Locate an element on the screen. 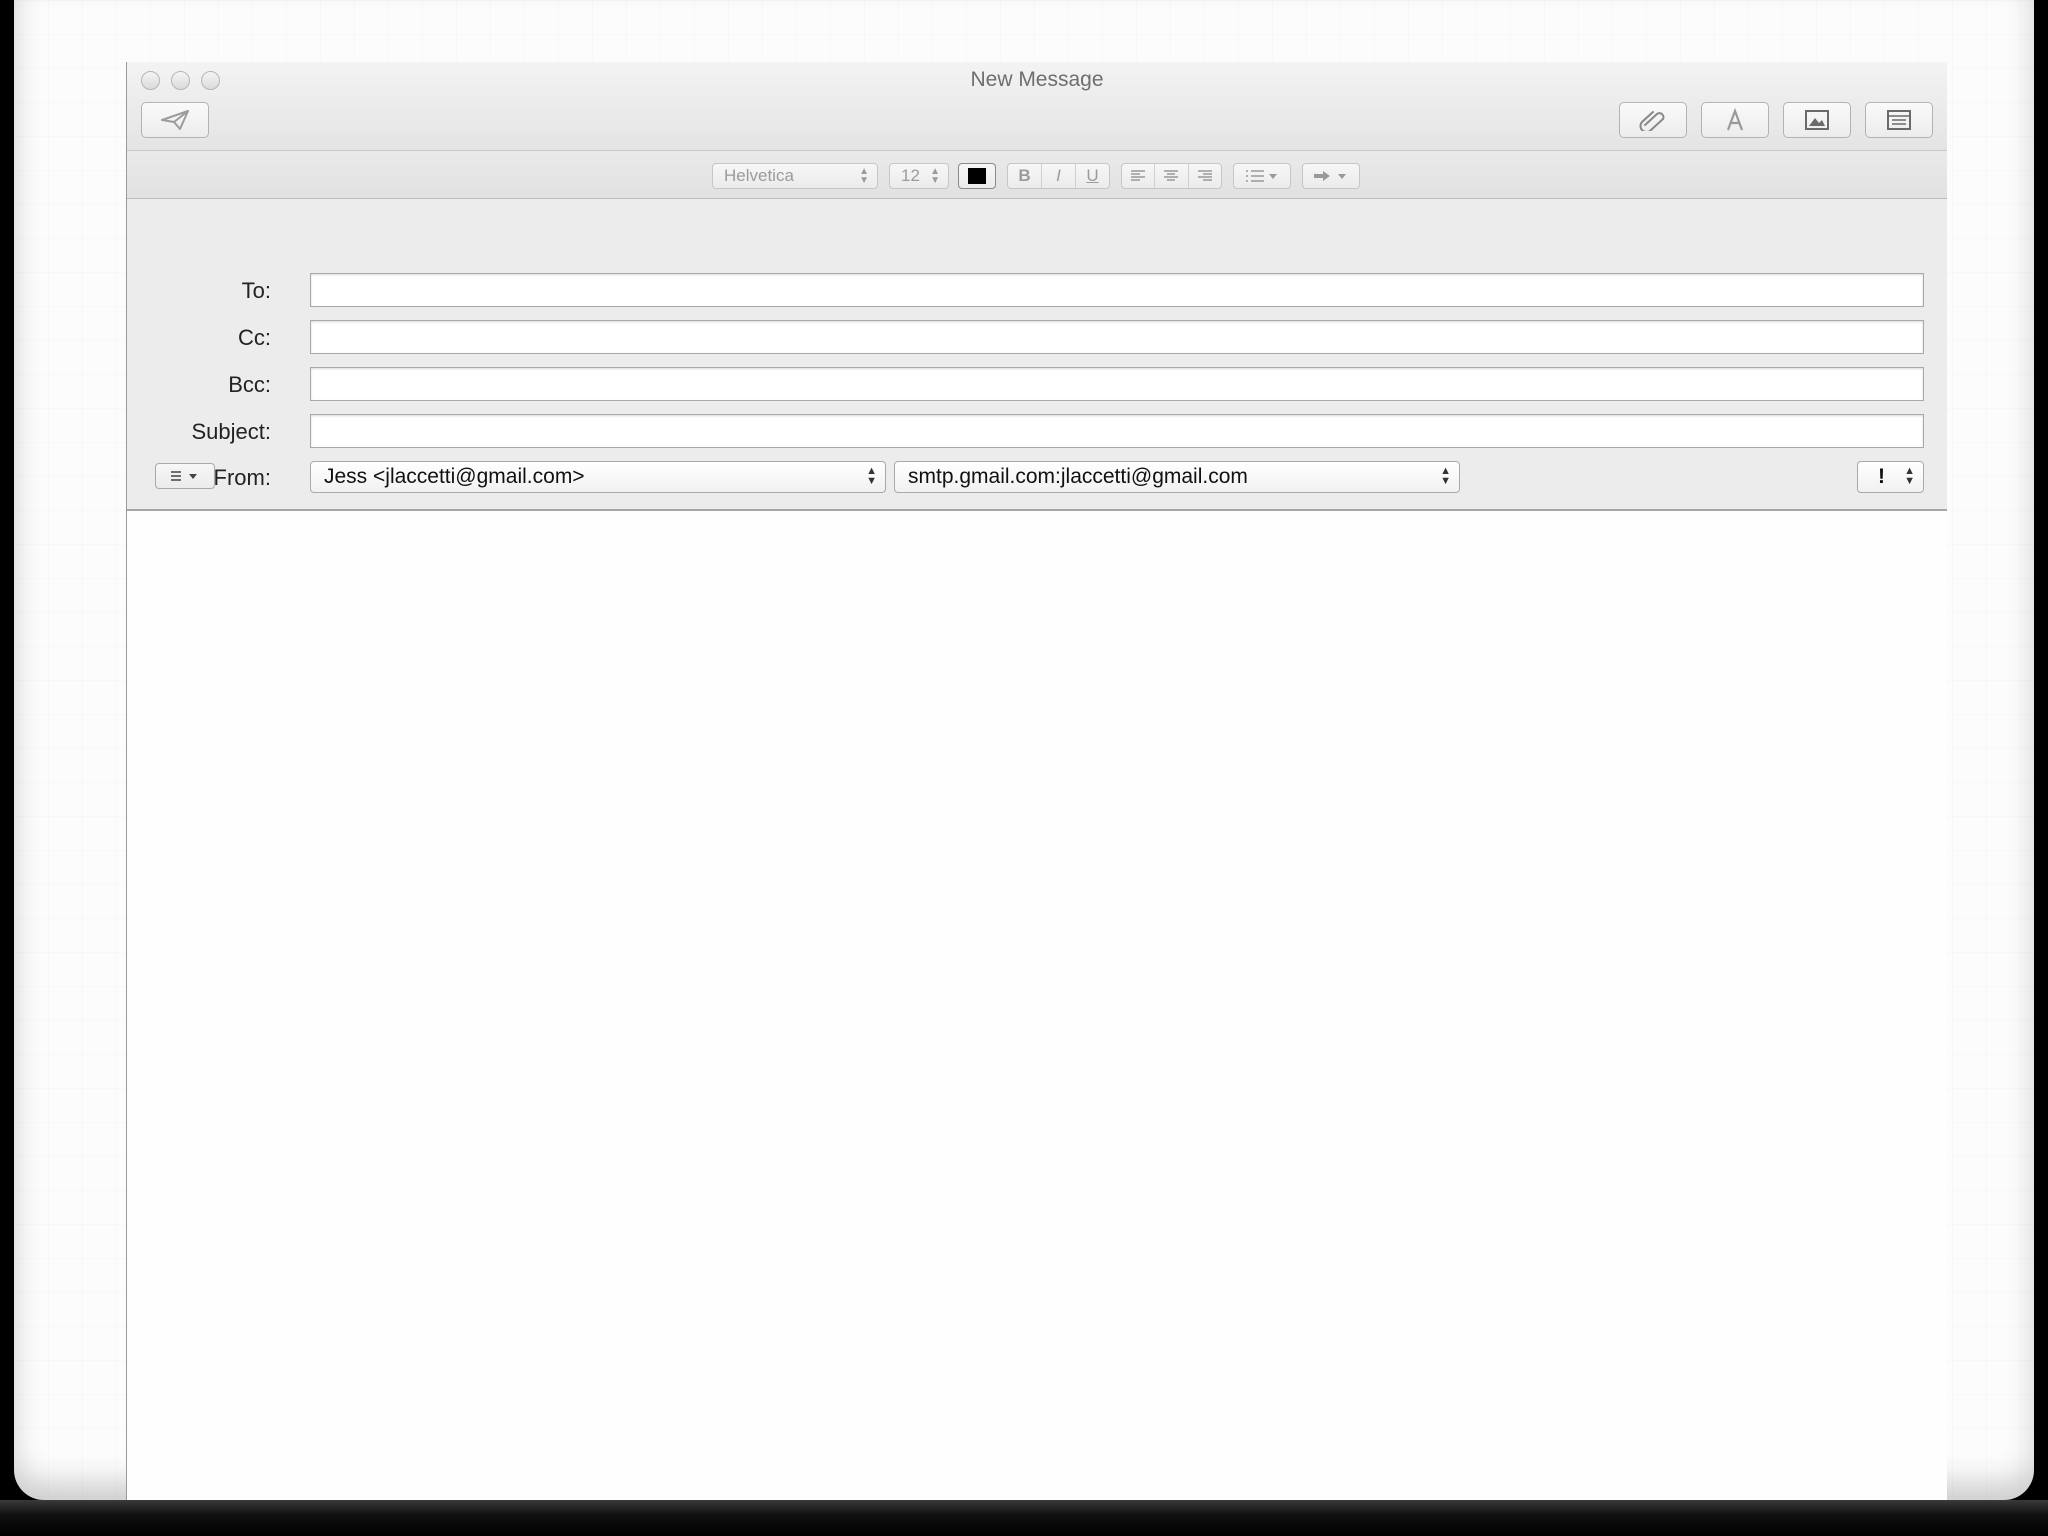 Image resolution: width=2048 pixels, height=1536 pixels. text-style-segment: B I U is located at coordinates (1058, 176).